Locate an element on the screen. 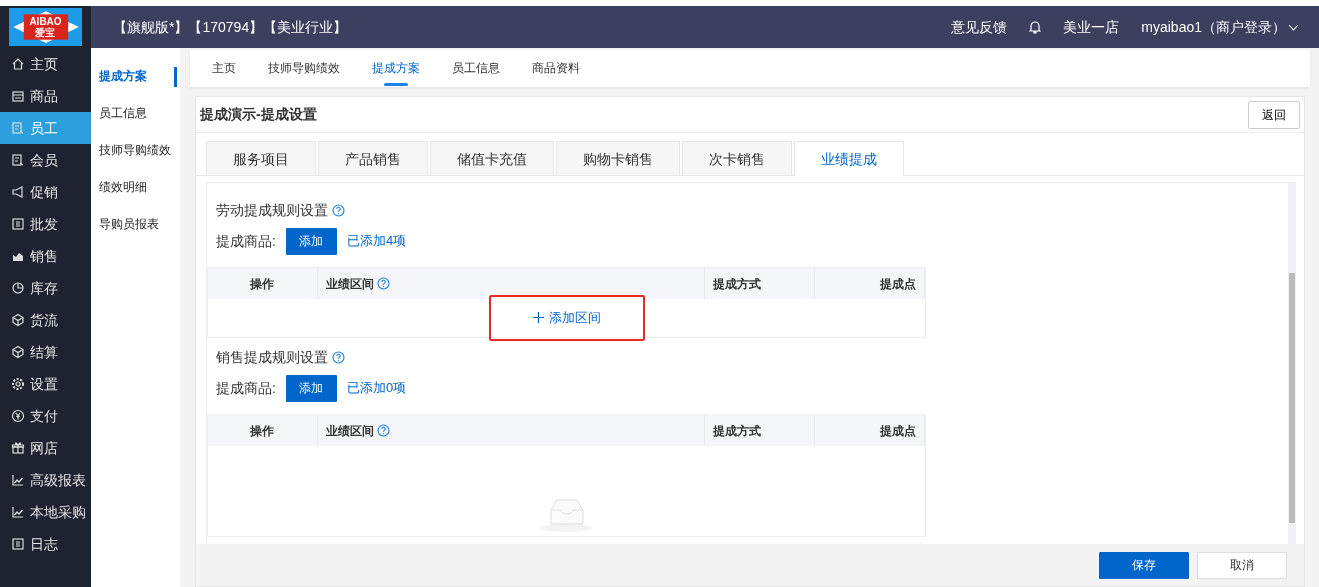 This screenshot has height=587, width=1319. sidebar-item: 商品 is located at coordinates (45, 96).